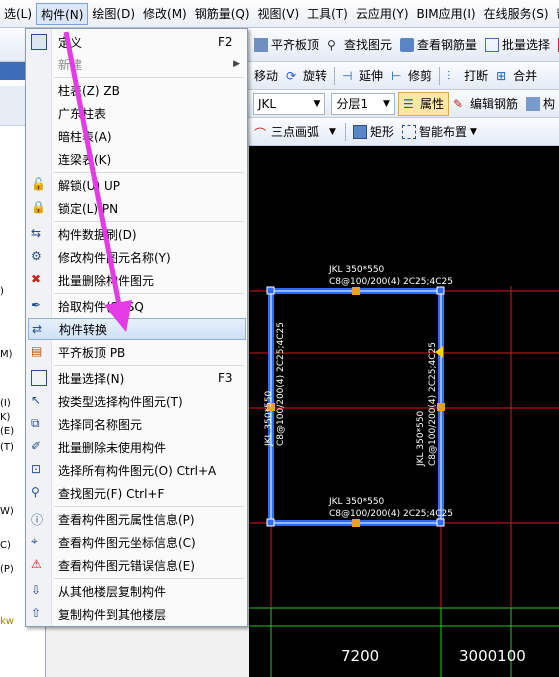 This screenshot has height=677, width=559. Describe the element at coordinates (447, 45) in the screenshot. I see `view-rebar-label: 查看钢筋量` at that location.